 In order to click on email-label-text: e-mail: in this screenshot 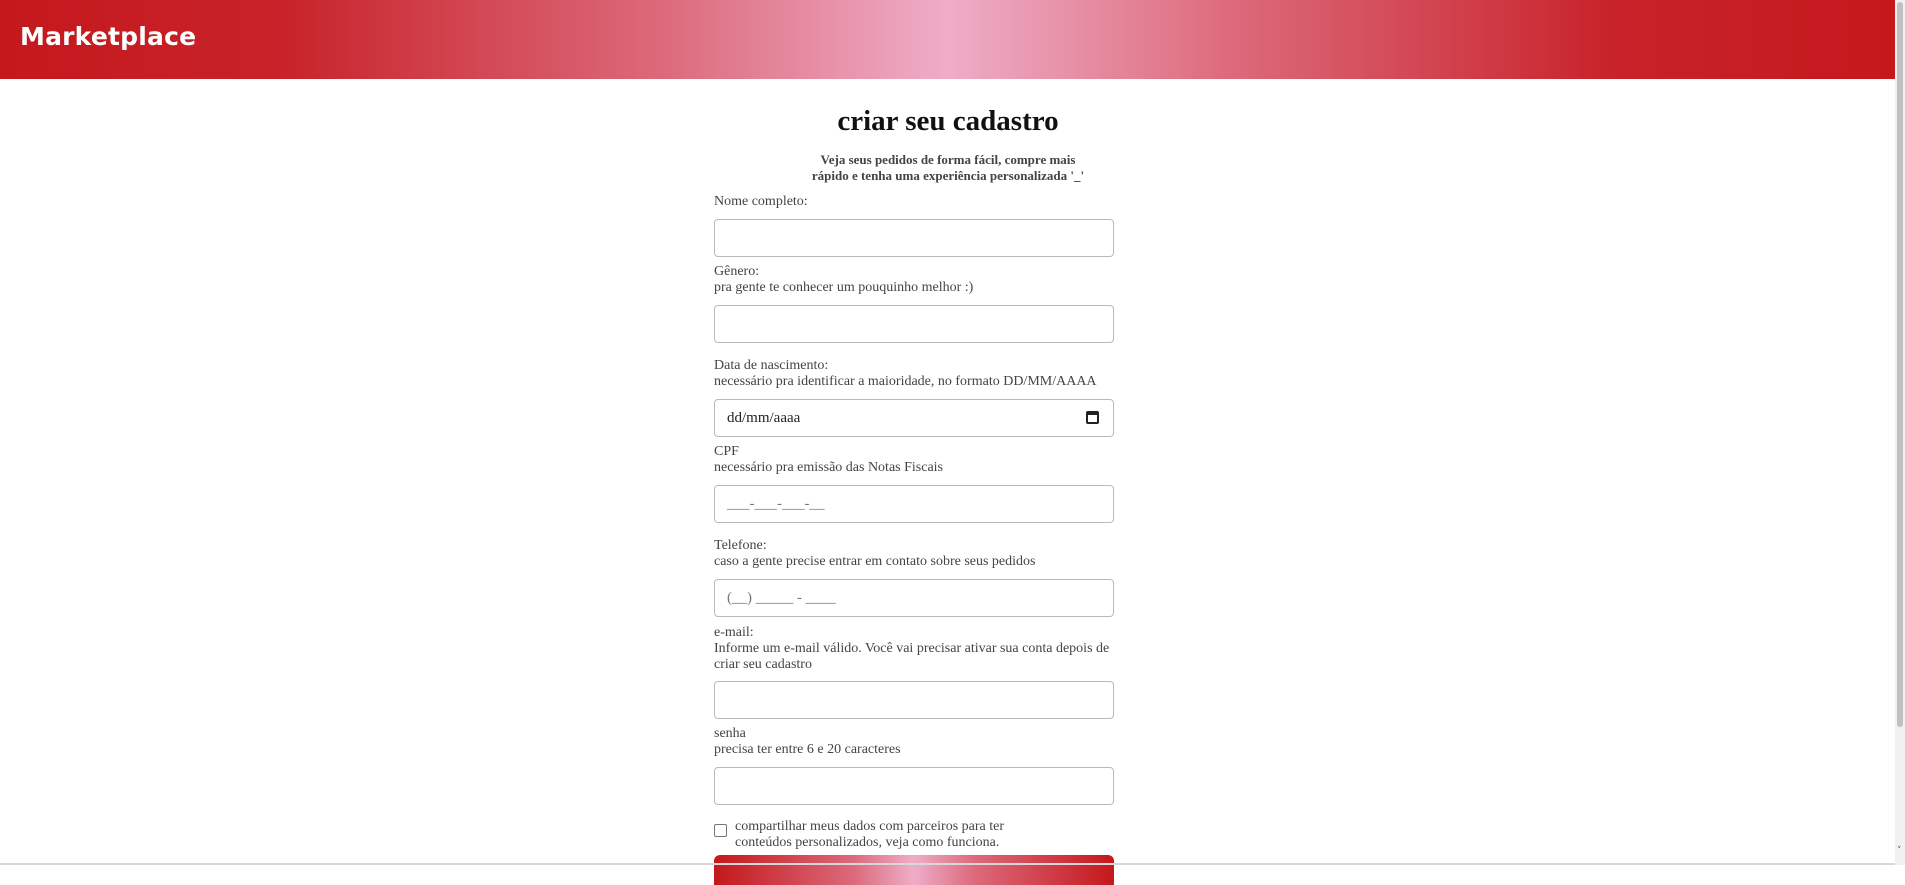, I will do `click(734, 632)`.